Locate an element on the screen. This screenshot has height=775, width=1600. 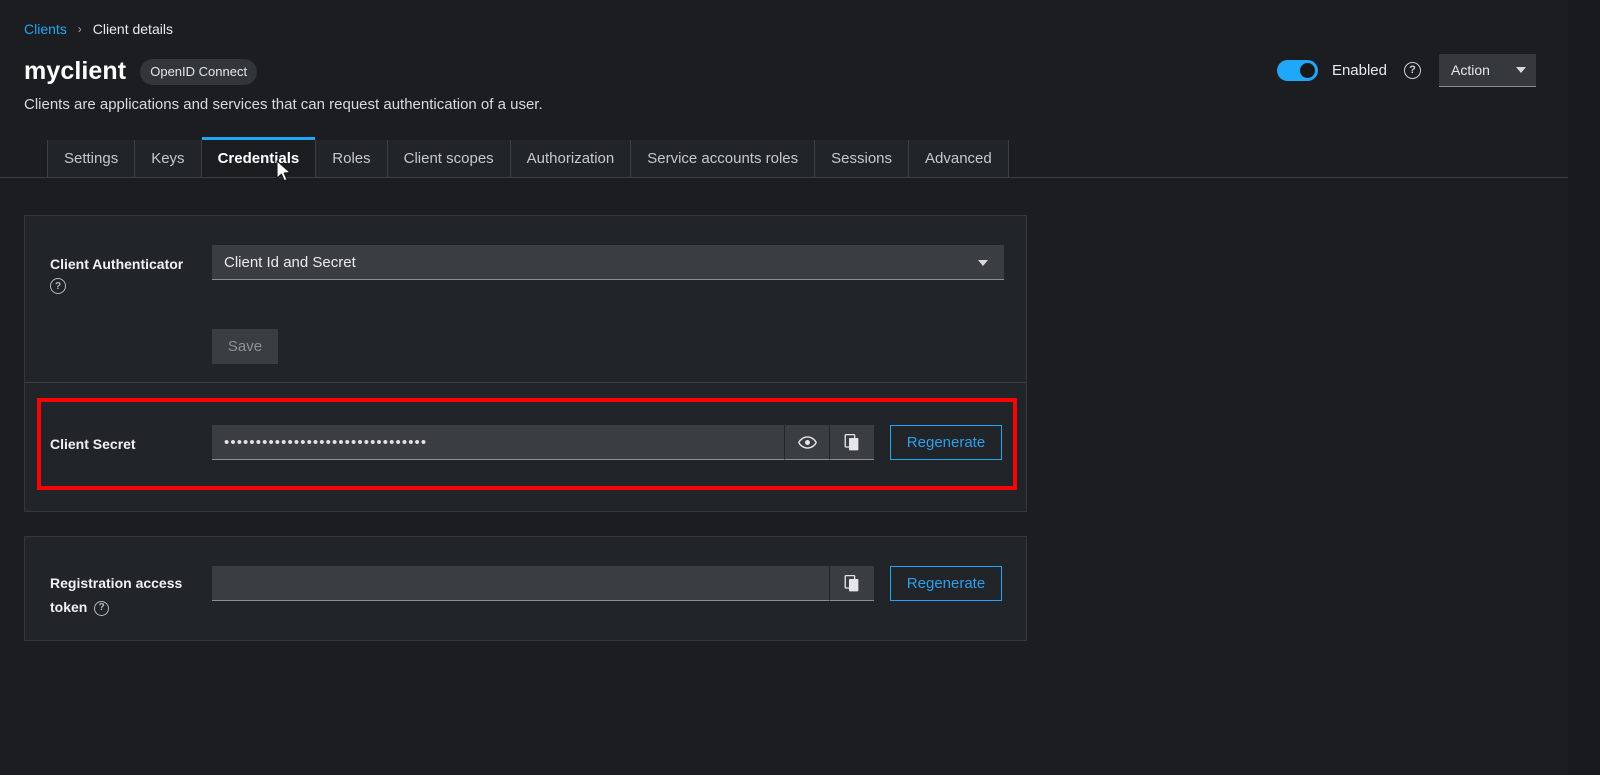
action-dropdown-label: Action is located at coordinates (1470, 69).